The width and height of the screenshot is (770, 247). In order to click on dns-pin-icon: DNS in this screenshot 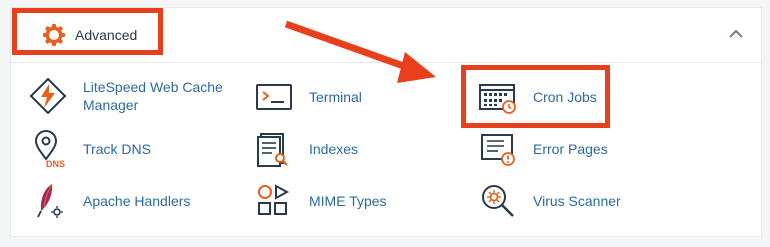, I will do `click(49, 149)`.